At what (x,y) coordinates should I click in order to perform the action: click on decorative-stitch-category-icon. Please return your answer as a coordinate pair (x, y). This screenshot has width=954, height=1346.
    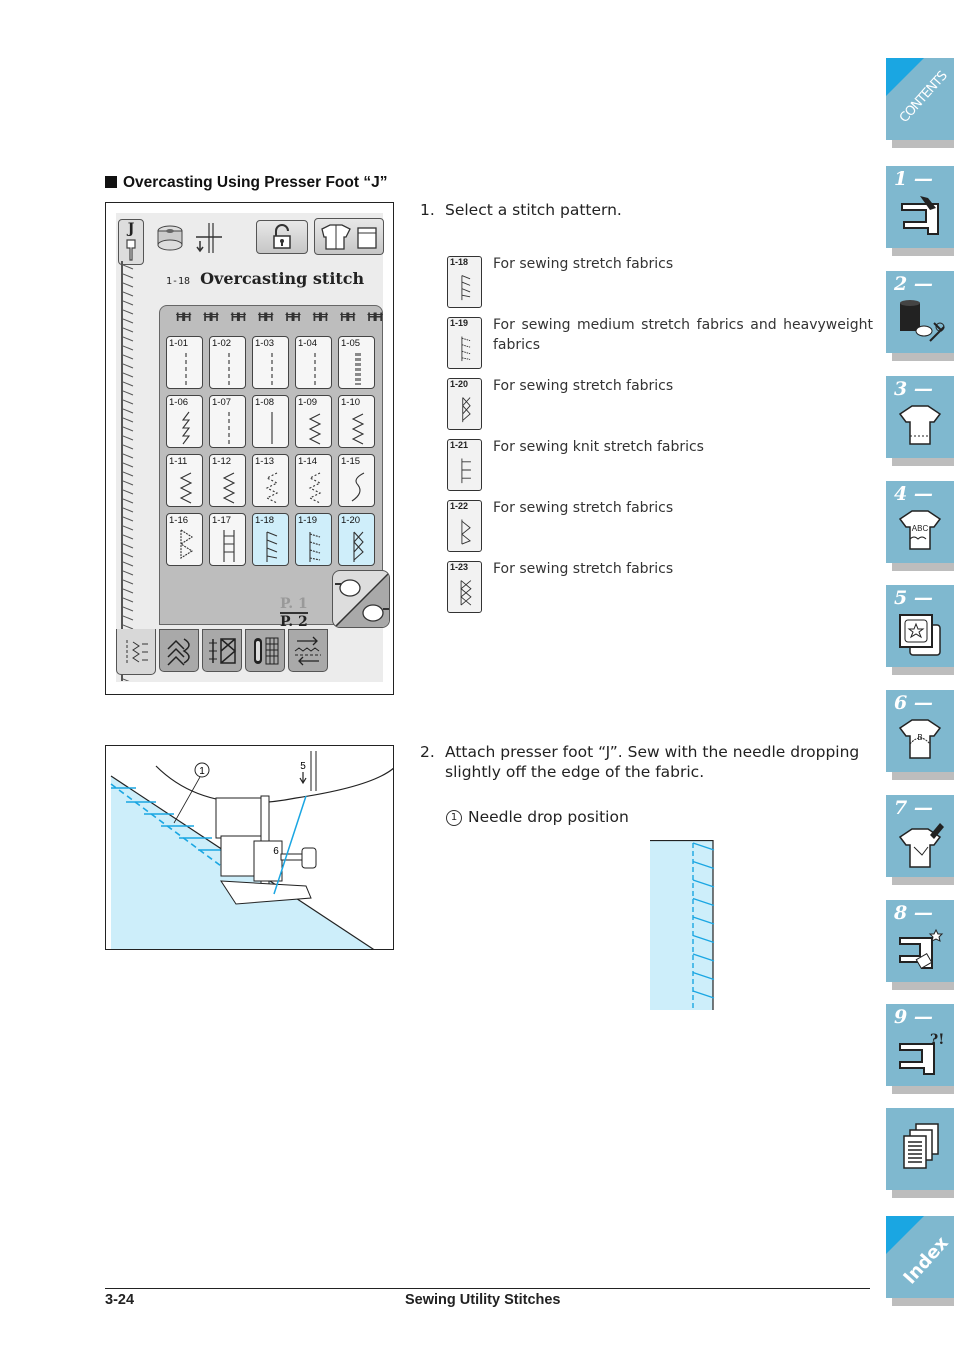
    Looking at the image, I should click on (223, 650).